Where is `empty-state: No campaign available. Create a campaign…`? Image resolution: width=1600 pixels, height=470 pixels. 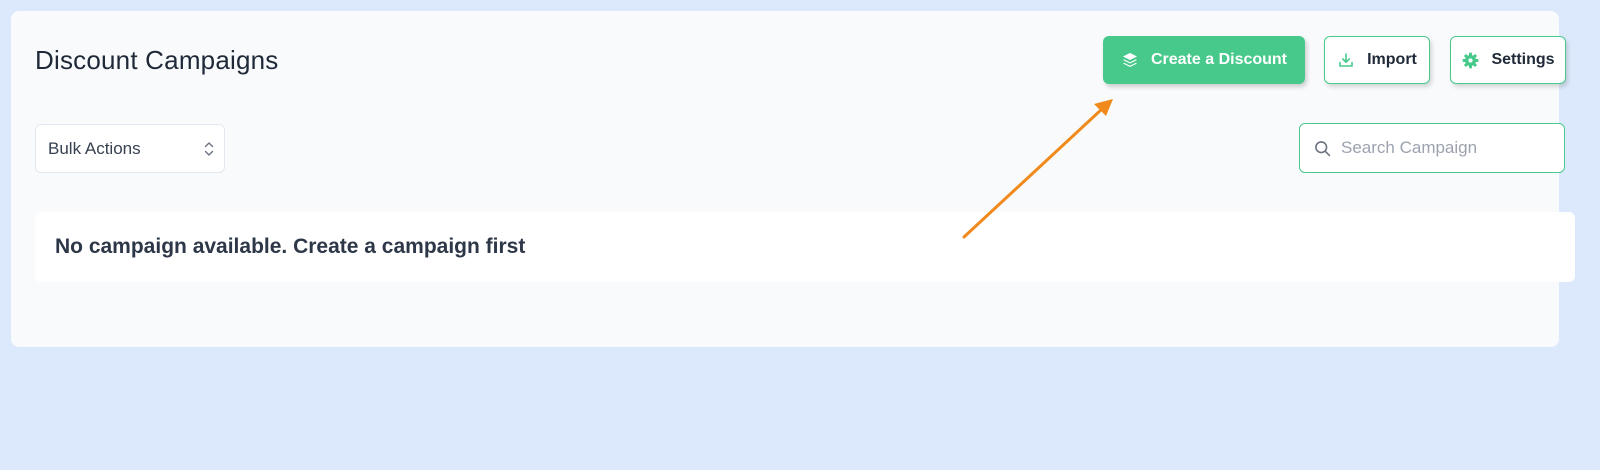
empty-state: No campaign available. Create a campaign… is located at coordinates (805, 247).